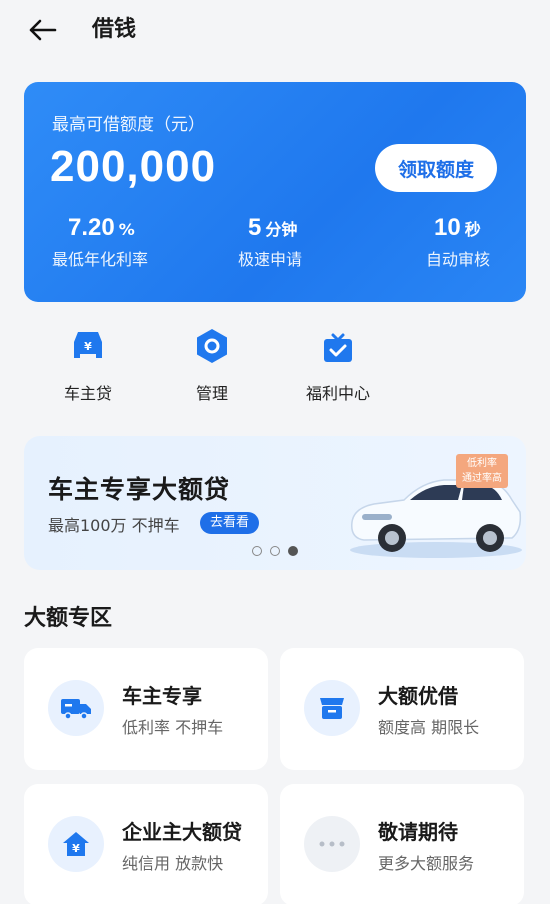 This screenshot has width=550, height=904. Describe the element at coordinates (426, 863) in the screenshot. I see `tile-subtitle: 更多大额服务` at that location.